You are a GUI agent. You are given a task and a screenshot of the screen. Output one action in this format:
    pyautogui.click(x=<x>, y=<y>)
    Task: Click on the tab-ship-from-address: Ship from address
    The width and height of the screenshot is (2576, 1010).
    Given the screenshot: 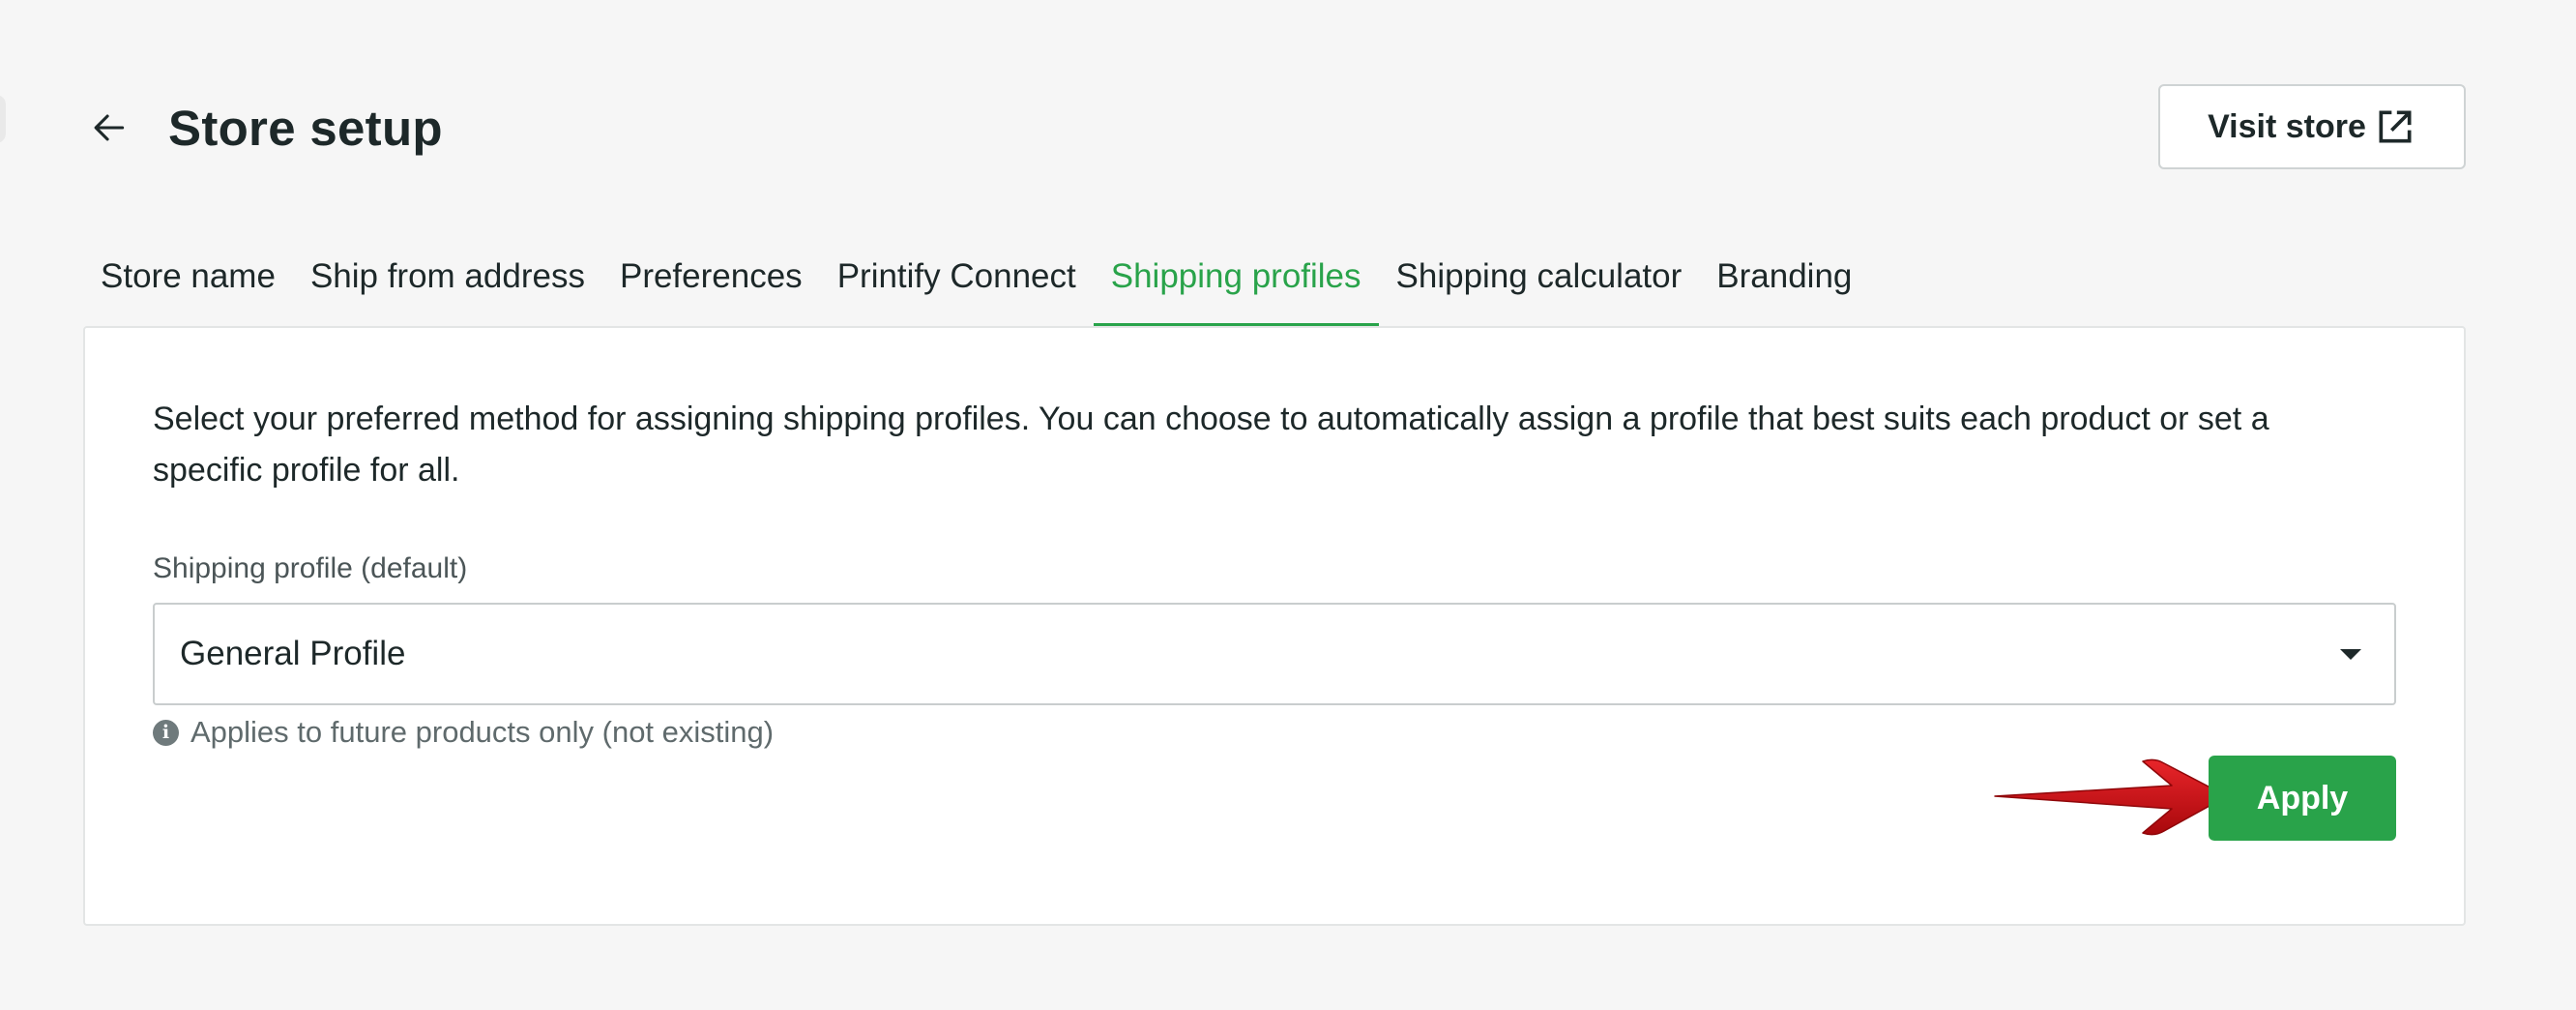 What is the action you would take?
    pyautogui.click(x=447, y=286)
    